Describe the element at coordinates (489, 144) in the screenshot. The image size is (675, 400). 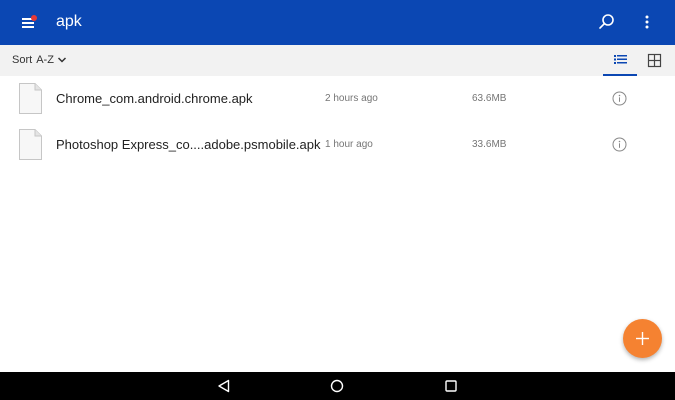
I see `file-size: 33.6MB` at that location.